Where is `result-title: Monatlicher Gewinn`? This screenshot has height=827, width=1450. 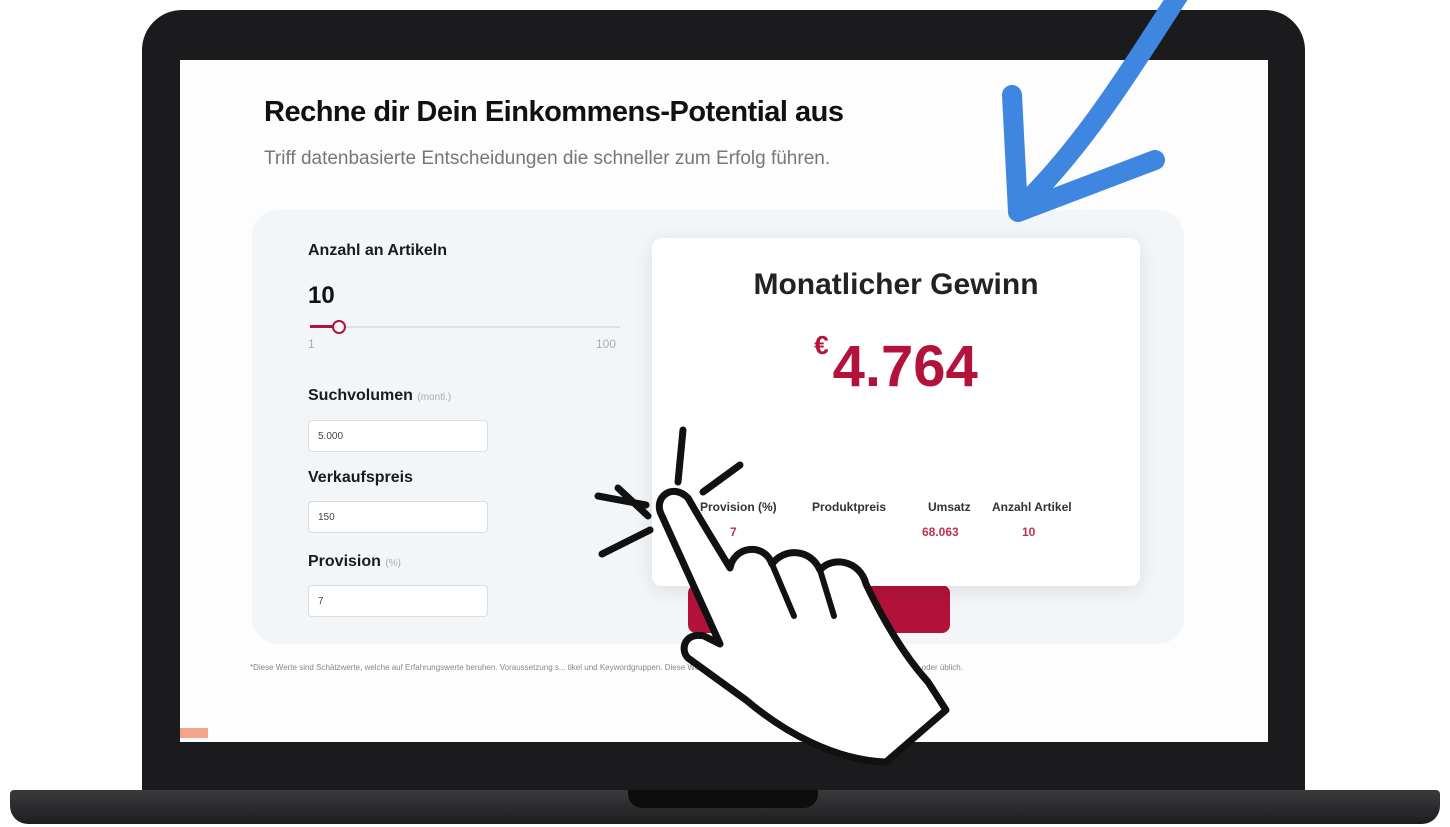 result-title: Monatlicher Gewinn is located at coordinates (896, 284).